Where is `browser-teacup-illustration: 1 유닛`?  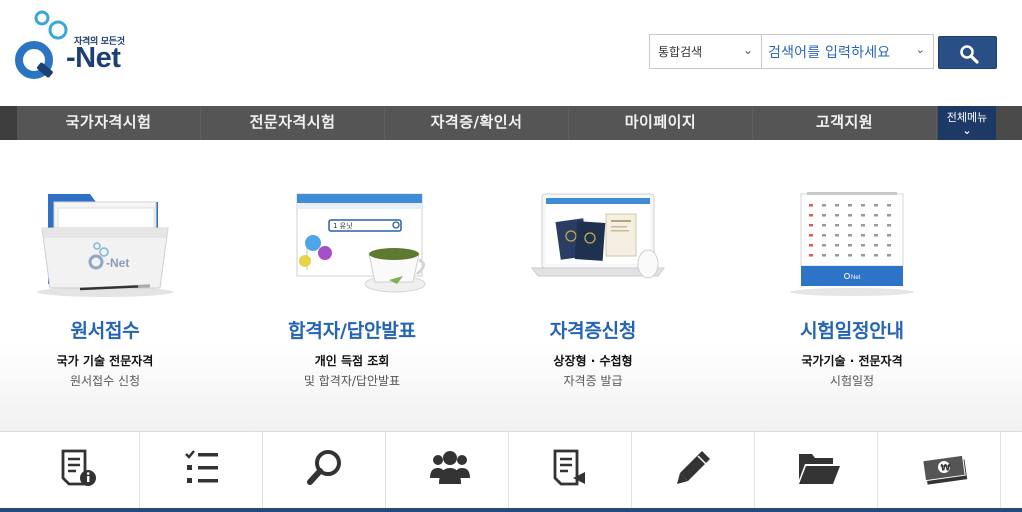
browser-teacup-illustration: 1 유닛 is located at coordinates (361, 243).